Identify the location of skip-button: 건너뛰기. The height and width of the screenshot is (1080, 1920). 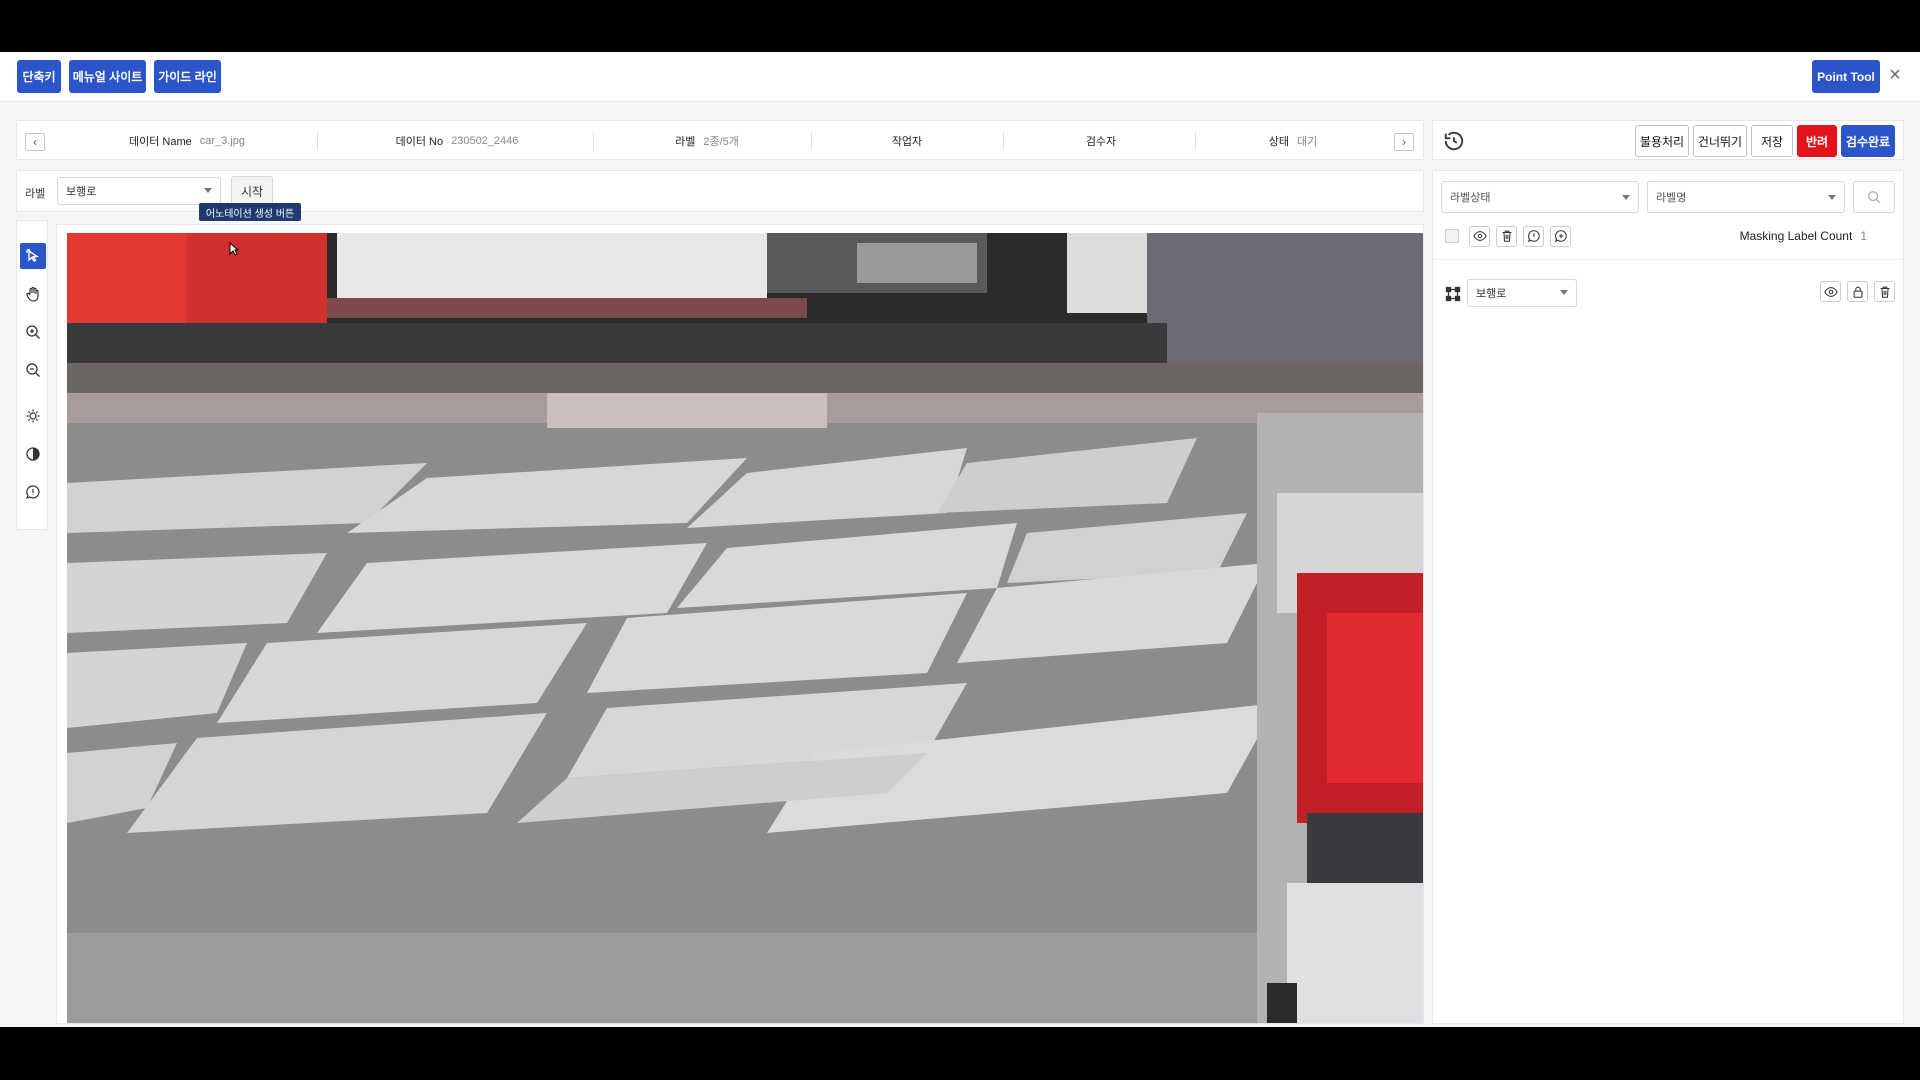
(1720, 141).